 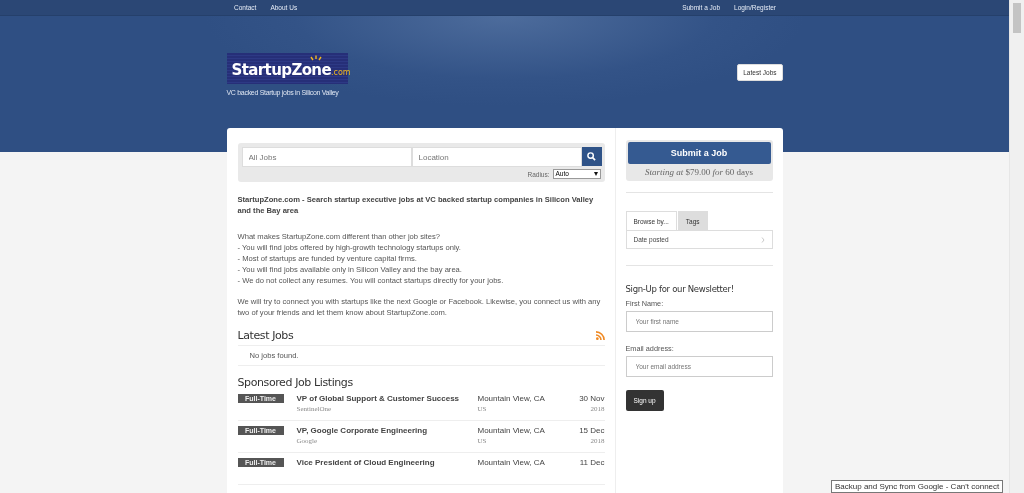 I want to click on location-field: Location, so click(x=496, y=157).